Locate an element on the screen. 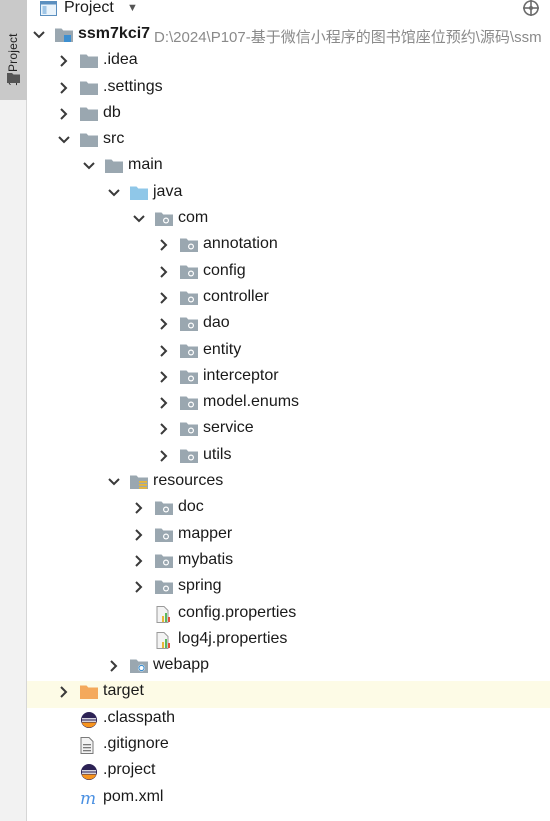 Image resolution: width=550 pixels, height=821 pixels. tree-node: config.properties is located at coordinates (288, 616).